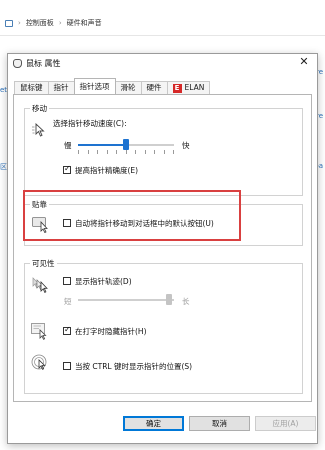 The image size is (325, 450). Describe the element at coordinates (39, 331) in the screenshot. I see `hide-pointer-typing-icon` at that location.